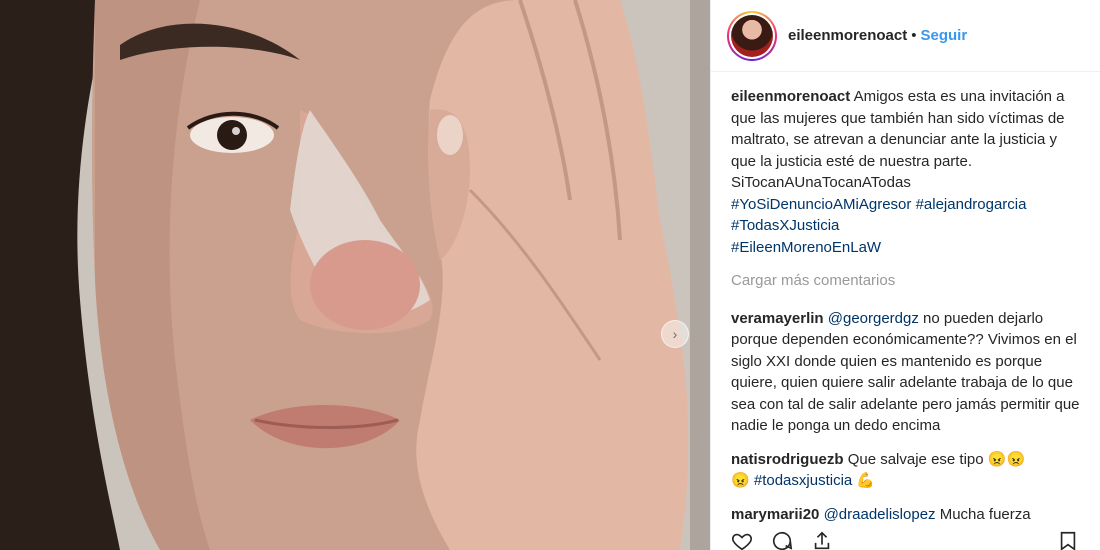 The image size is (1100, 550). Describe the element at coordinates (971, 204) in the screenshot. I see `hashtag-link: #alejandrogarcia` at that location.